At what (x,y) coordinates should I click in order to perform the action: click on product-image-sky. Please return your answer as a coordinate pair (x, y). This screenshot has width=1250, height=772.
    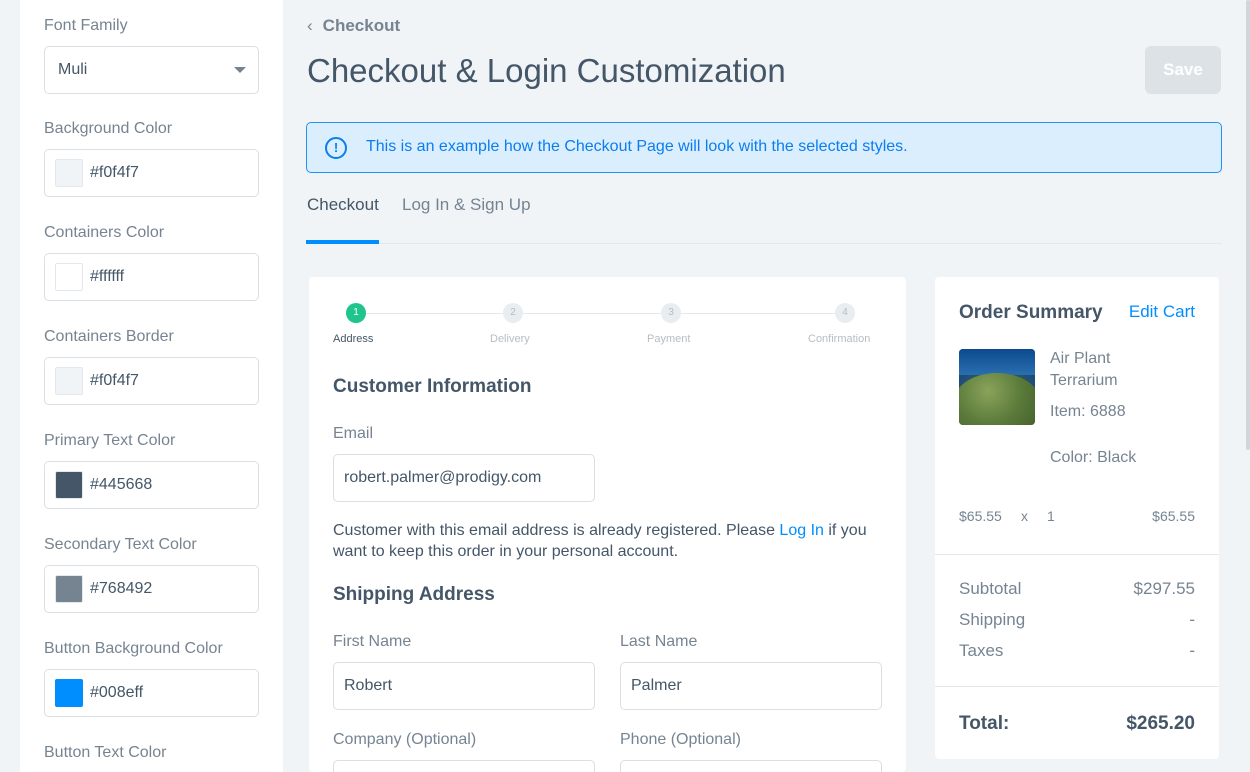
    Looking at the image, I should click on (997, 362).